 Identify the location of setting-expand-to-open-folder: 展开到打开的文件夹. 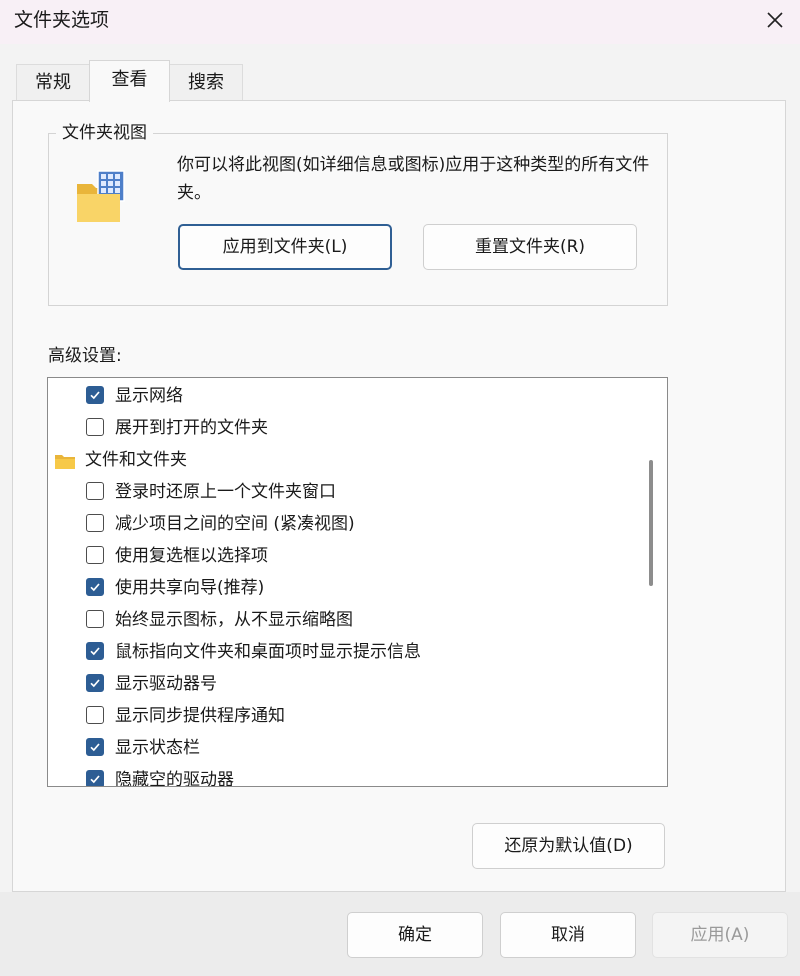
(177, 428).